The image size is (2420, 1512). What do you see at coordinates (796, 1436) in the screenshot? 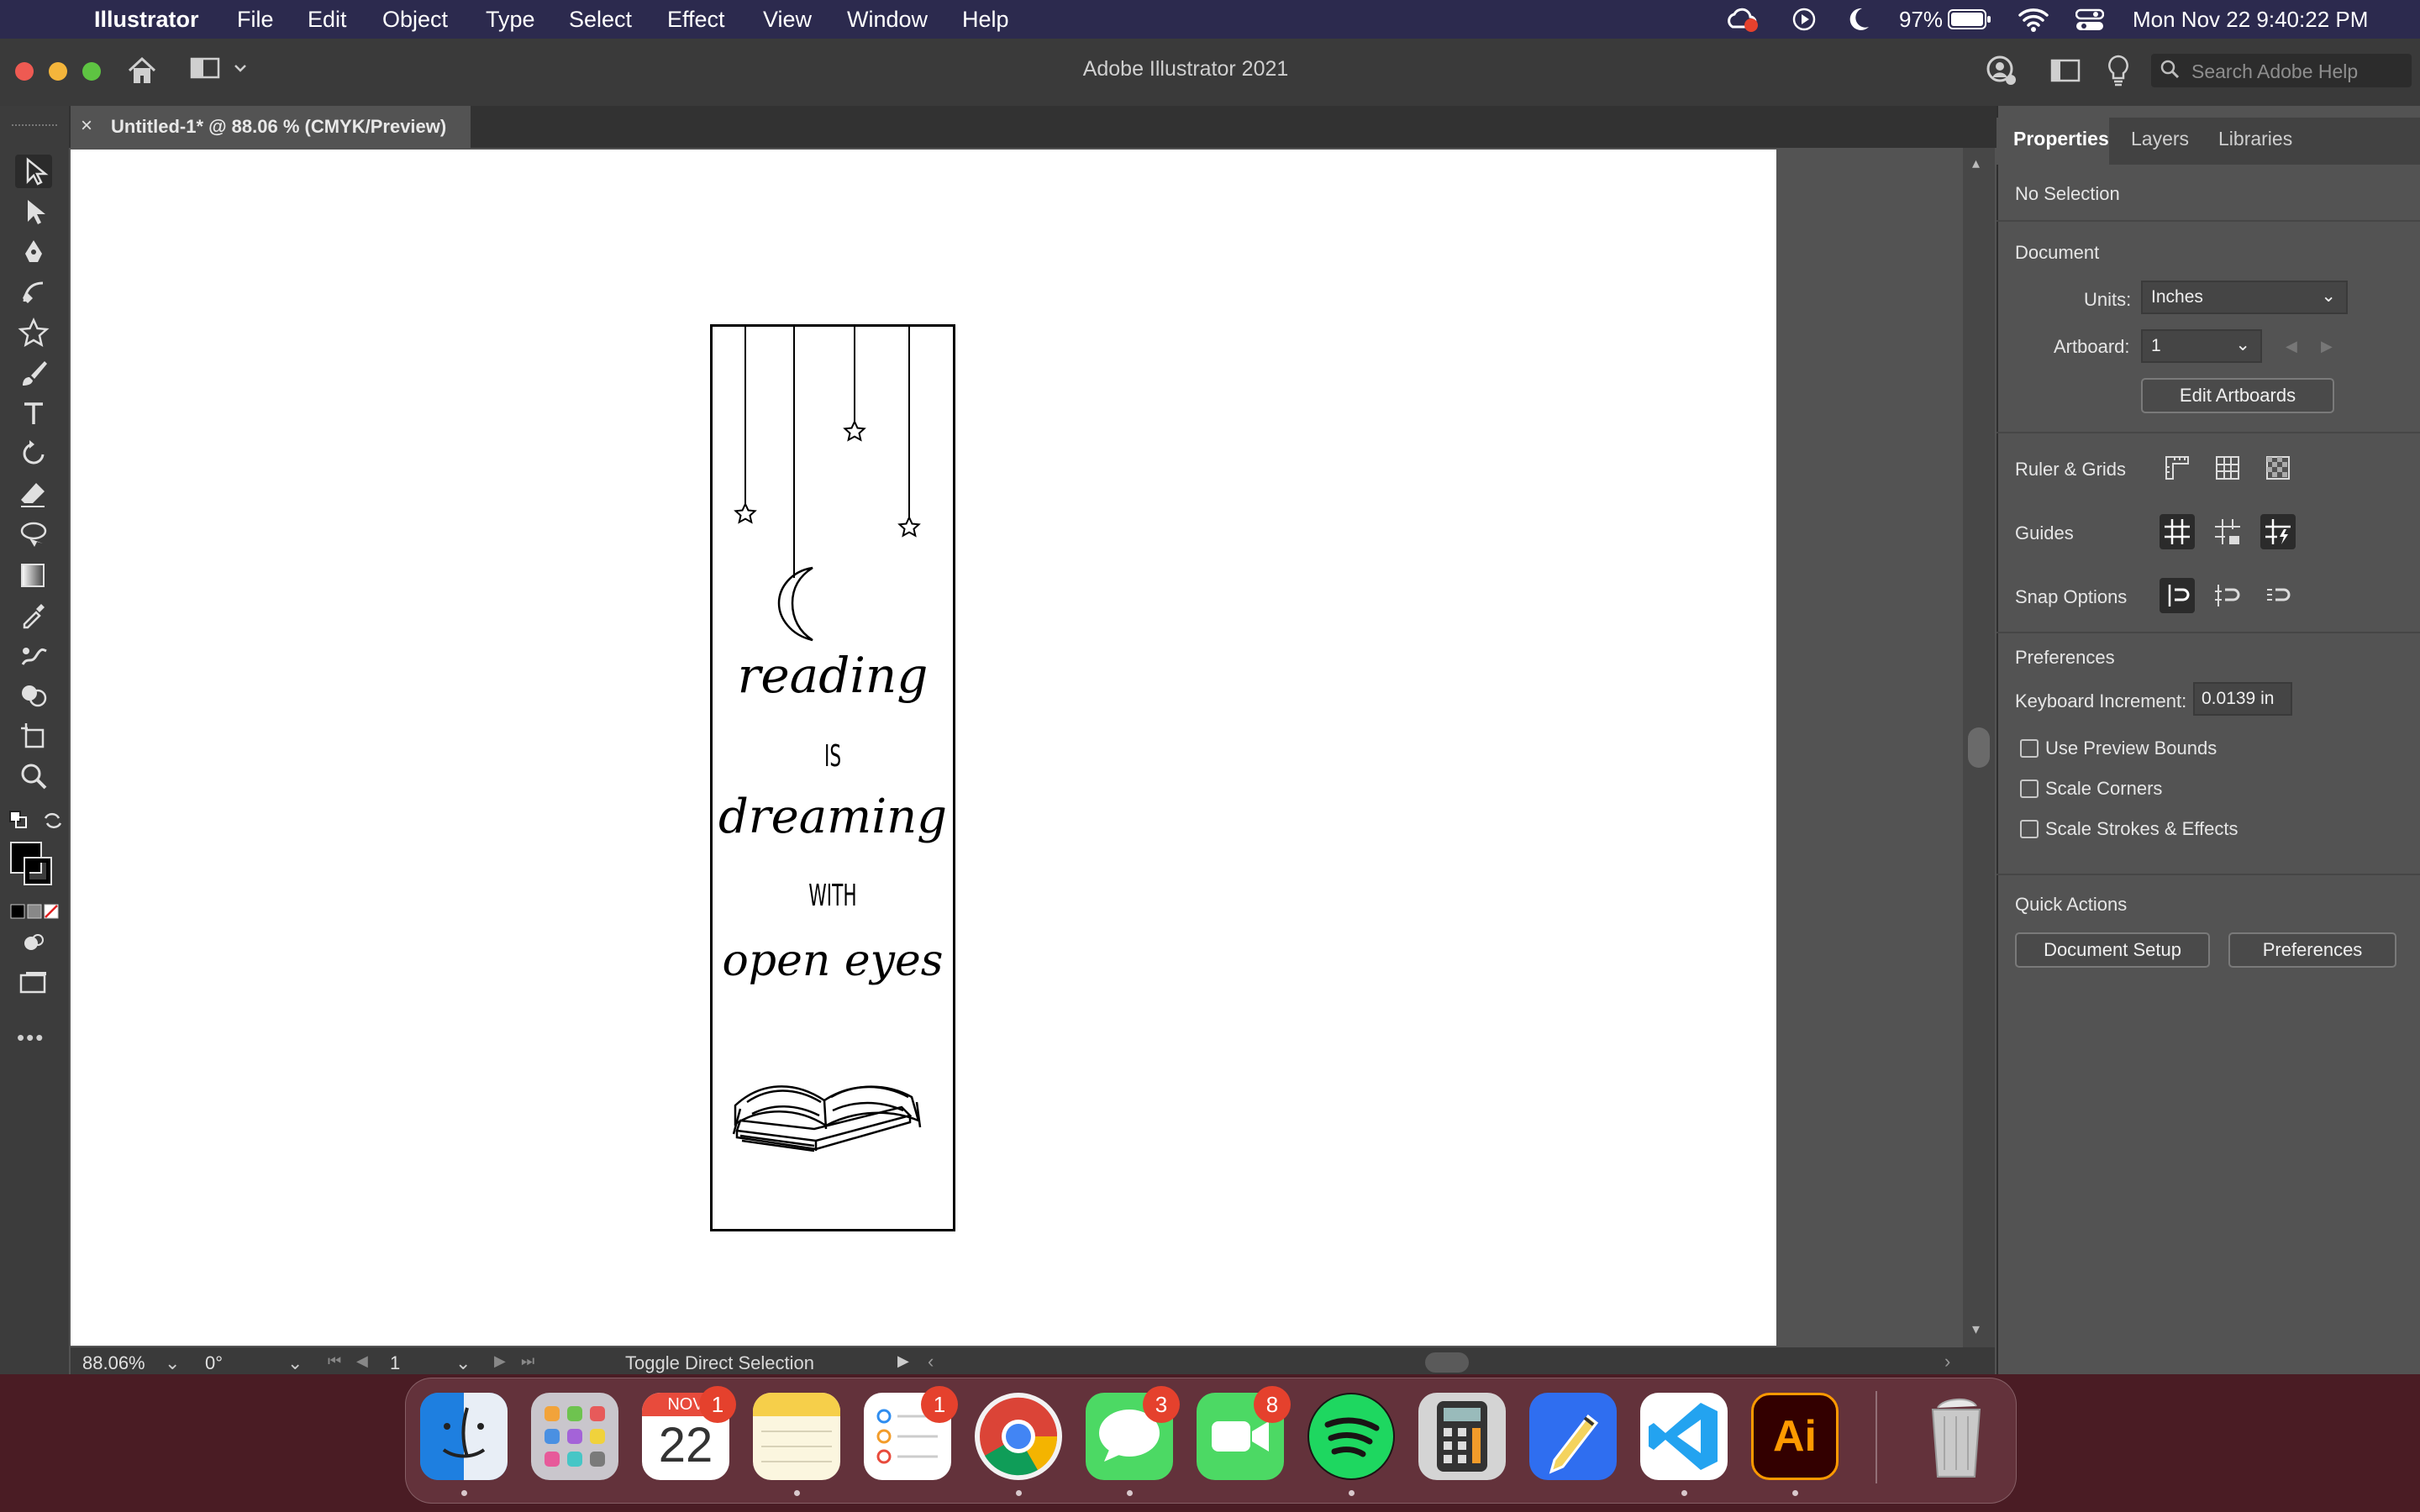
I see `notes-icon` at bounding box center [796, 1436].